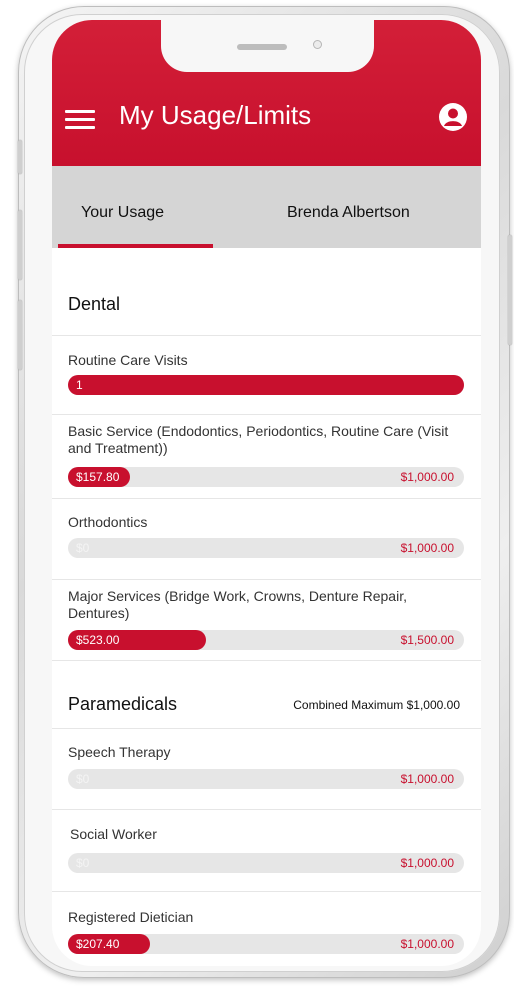  What do you see at coordinates (113, 834) in the screenshot?
I see `usage-item-label: Social Worker` at bounding box center [113, 834].